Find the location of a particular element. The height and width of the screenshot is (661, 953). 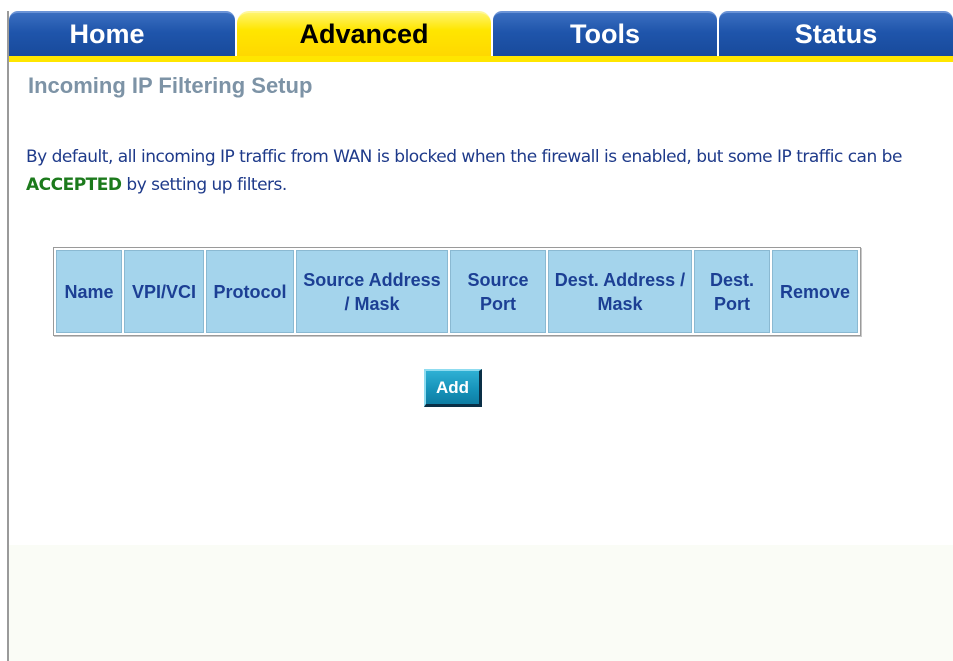

column-header-protocol: Protocol is located at coordinates (250, 291).